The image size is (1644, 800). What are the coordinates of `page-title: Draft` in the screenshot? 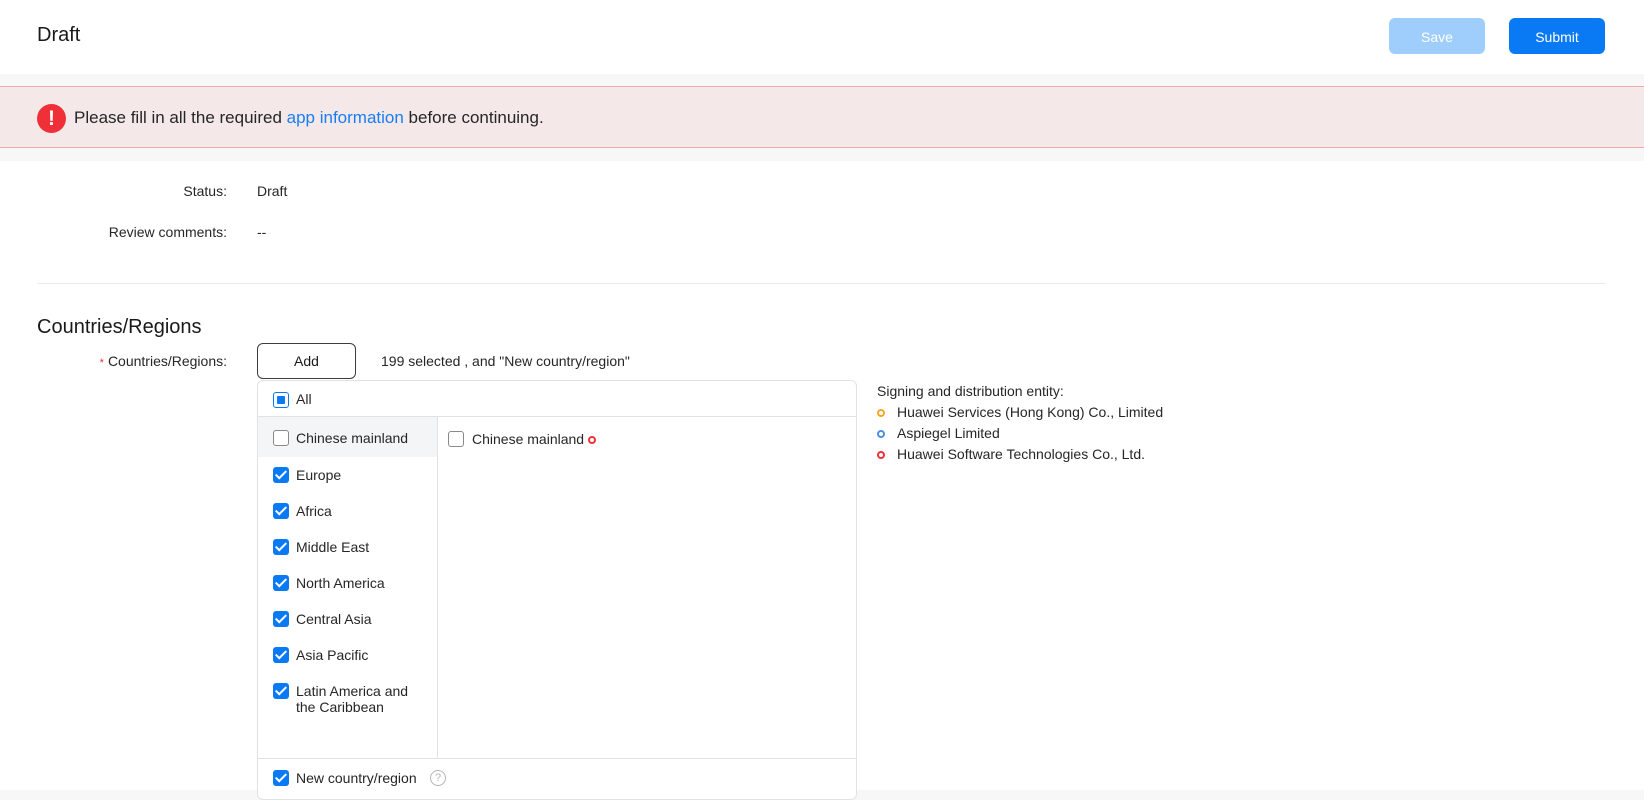 It's located at (59, 35).